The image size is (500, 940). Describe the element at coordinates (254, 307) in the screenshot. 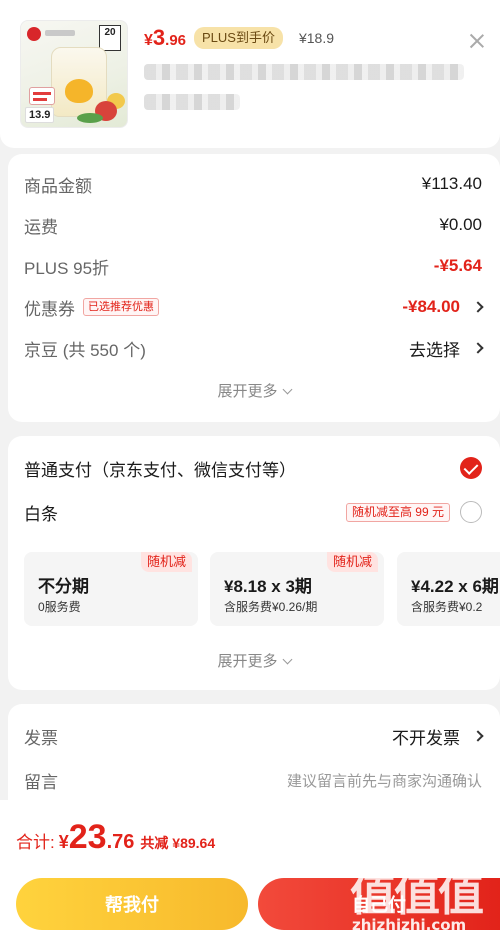

I see `coupon-row: 优惠券 已选推荐优惠 -¥84.00` at that location.